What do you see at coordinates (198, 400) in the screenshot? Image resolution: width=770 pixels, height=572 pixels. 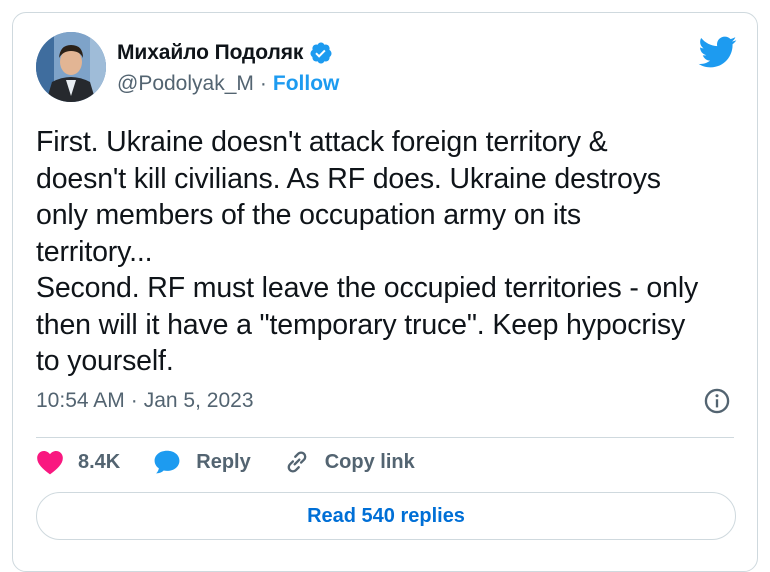 I see `tweet-date: Jan 5, 2023` at bounding box center [198, 400].